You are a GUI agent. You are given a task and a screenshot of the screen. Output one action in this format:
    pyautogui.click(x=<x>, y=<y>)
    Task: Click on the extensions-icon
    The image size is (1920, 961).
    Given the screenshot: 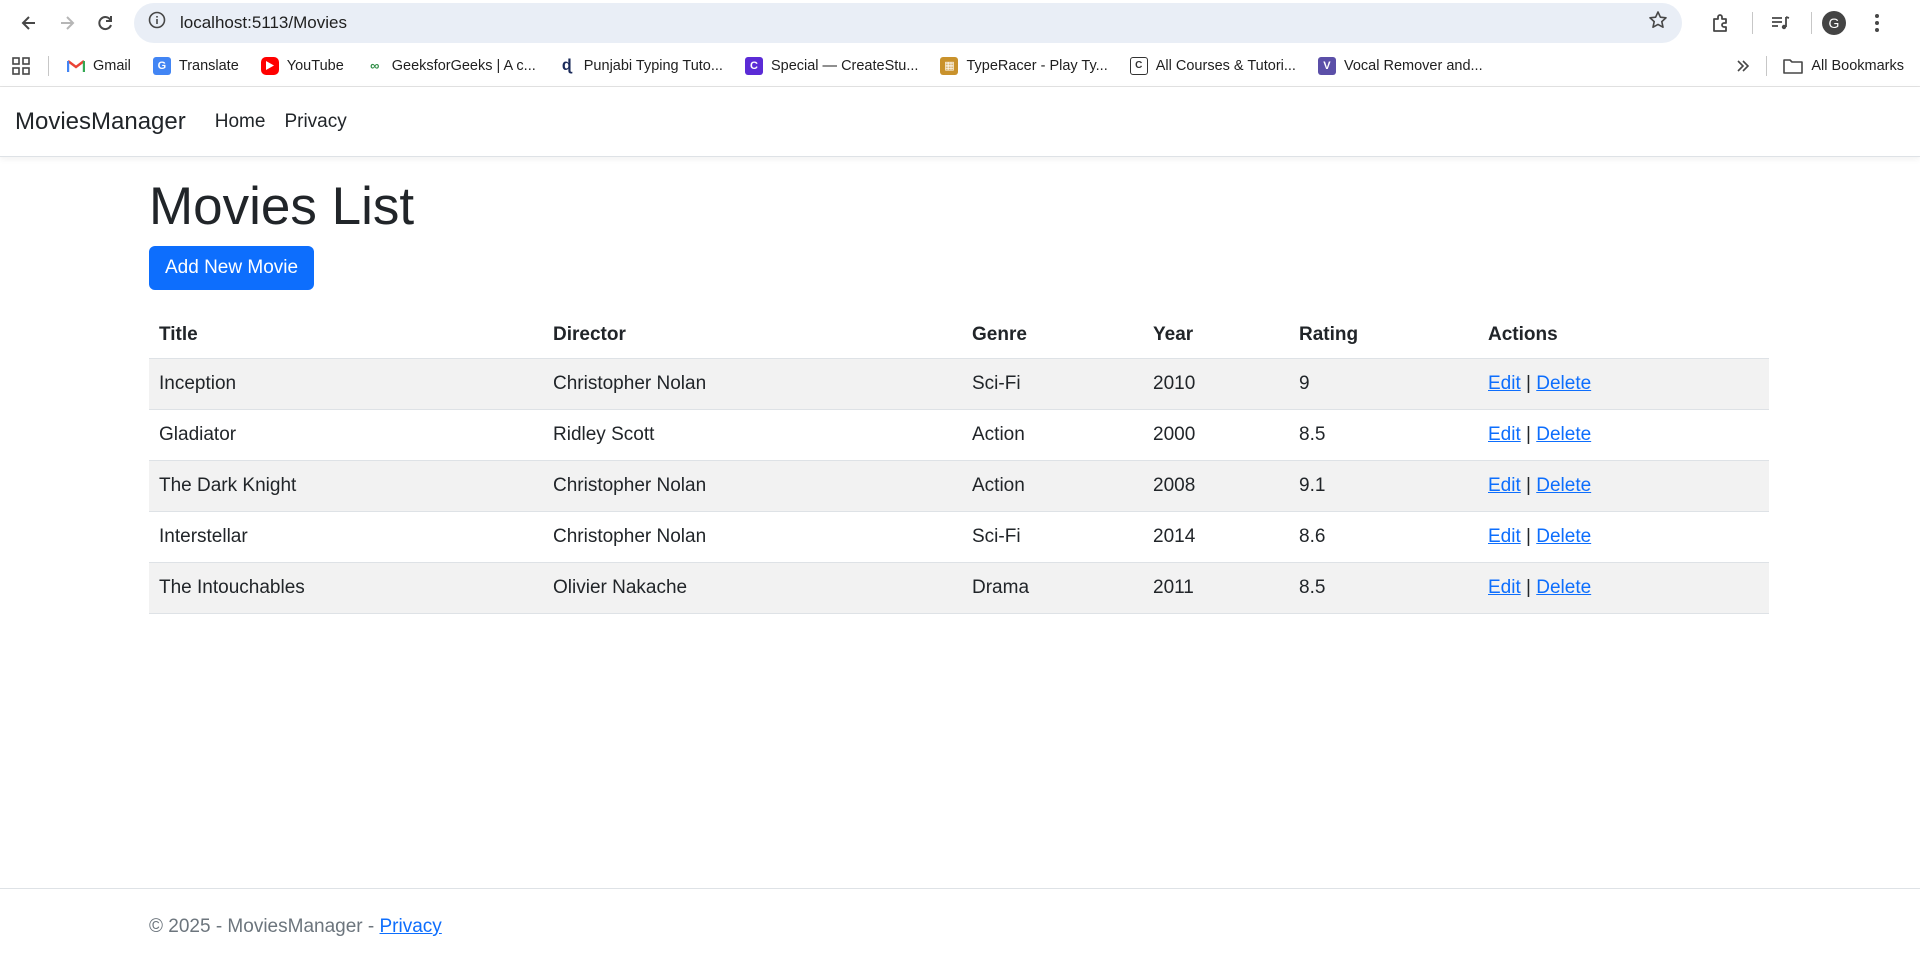 What is the action you would take?
    pyautogui.click(x=1721, y=23)
    